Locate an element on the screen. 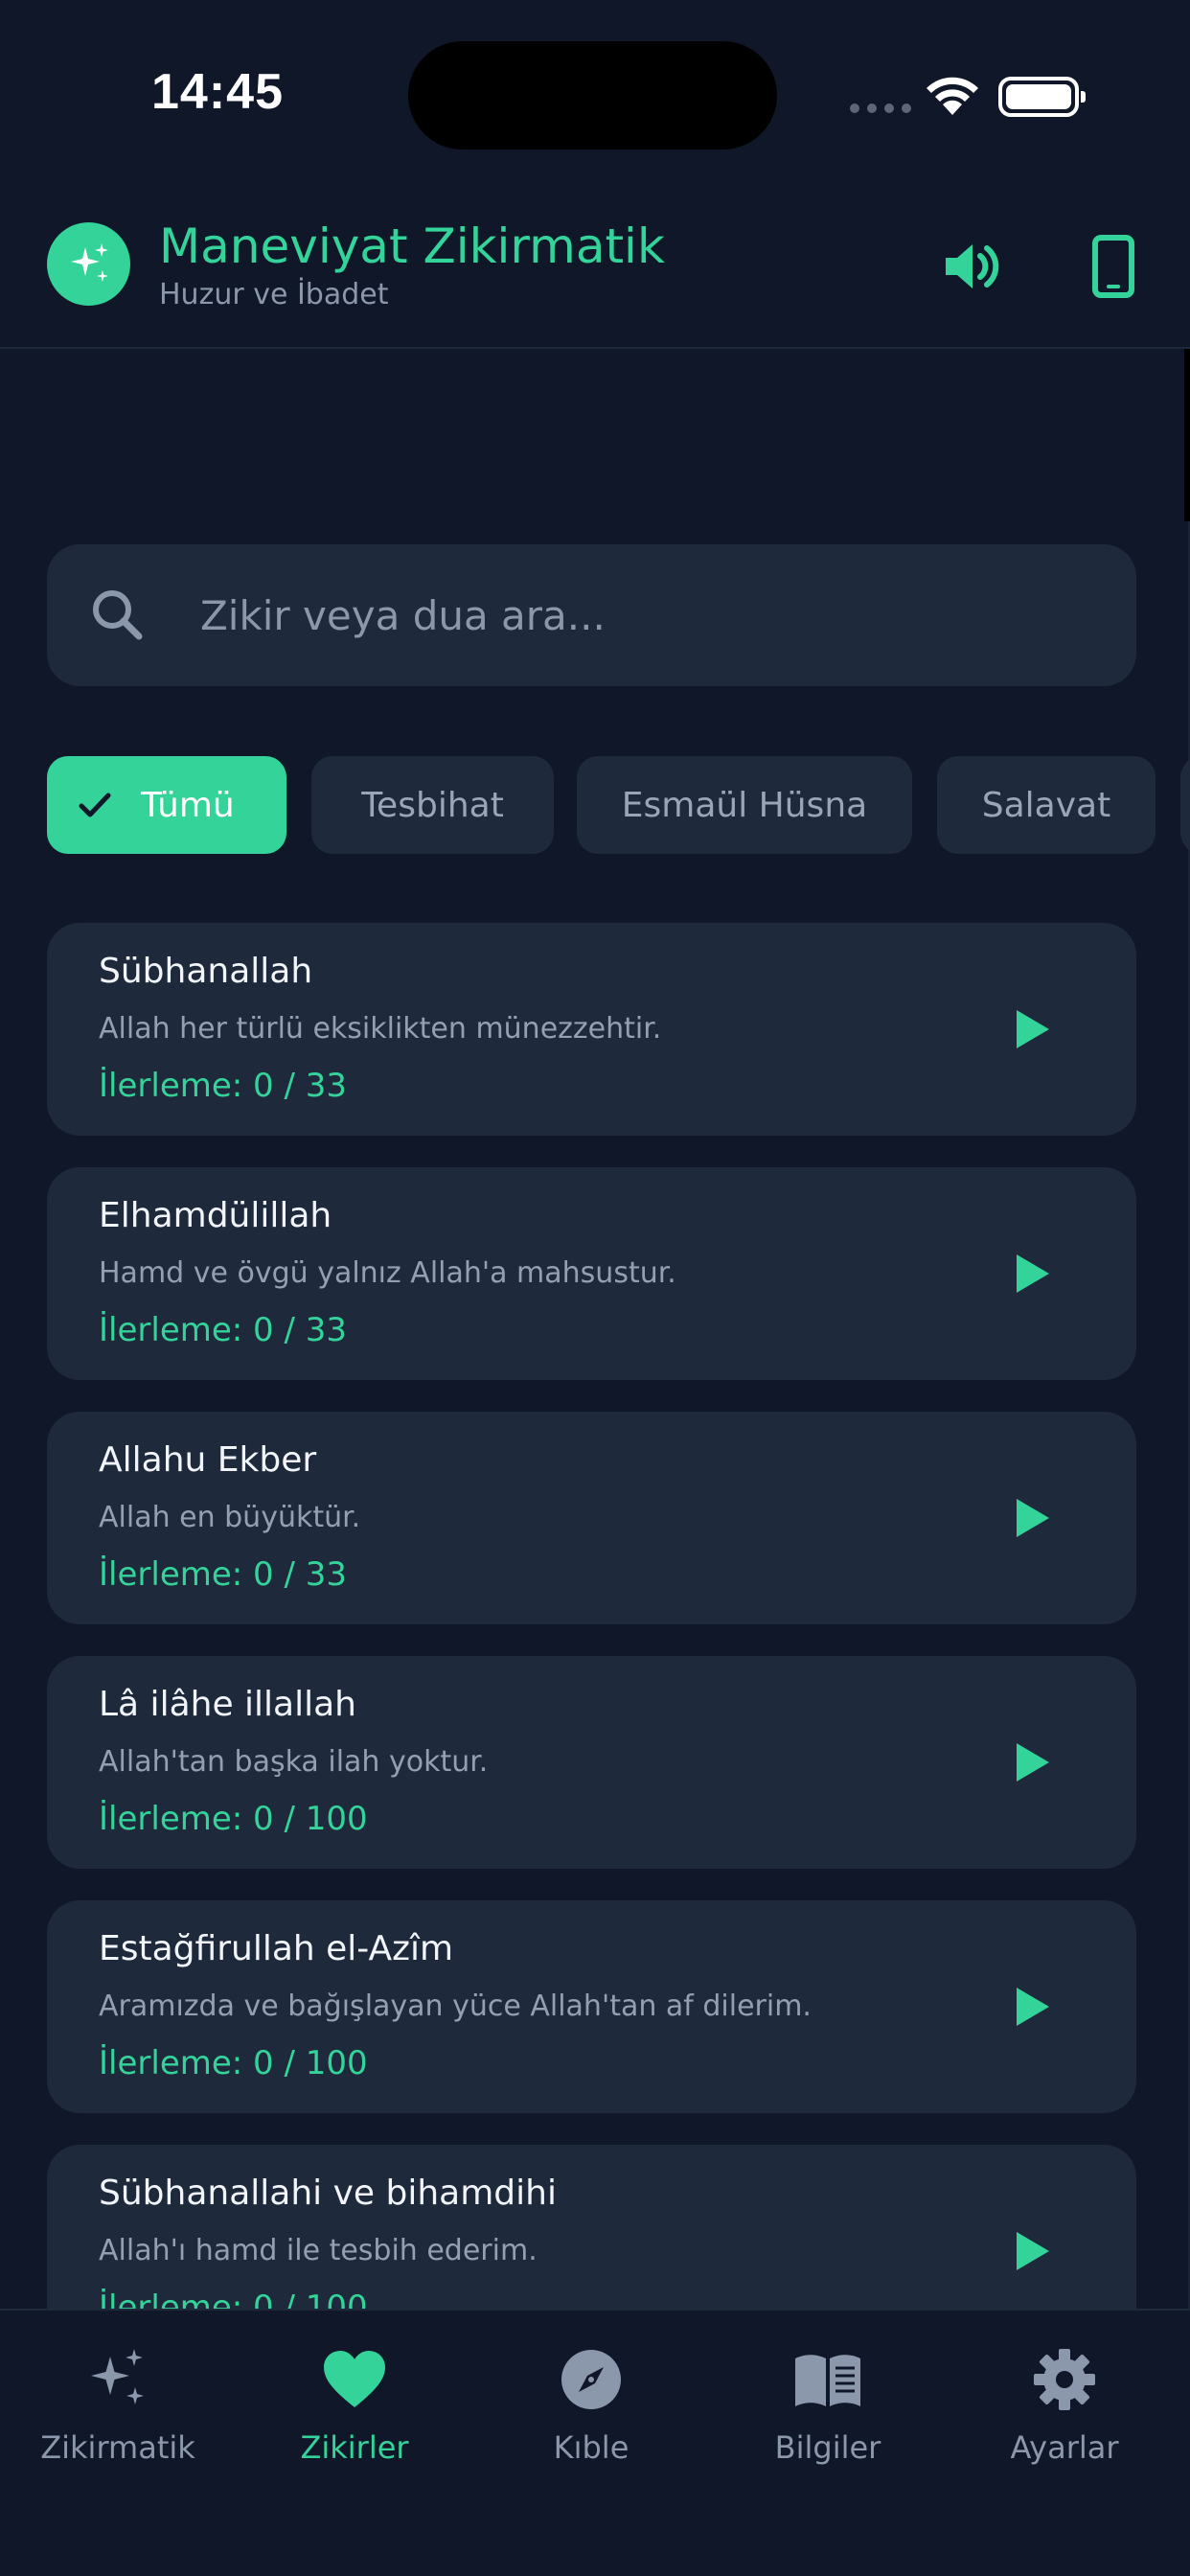 The image size is (1190, 2576). status-time: 14:45 is located at coordinates (218, 92).